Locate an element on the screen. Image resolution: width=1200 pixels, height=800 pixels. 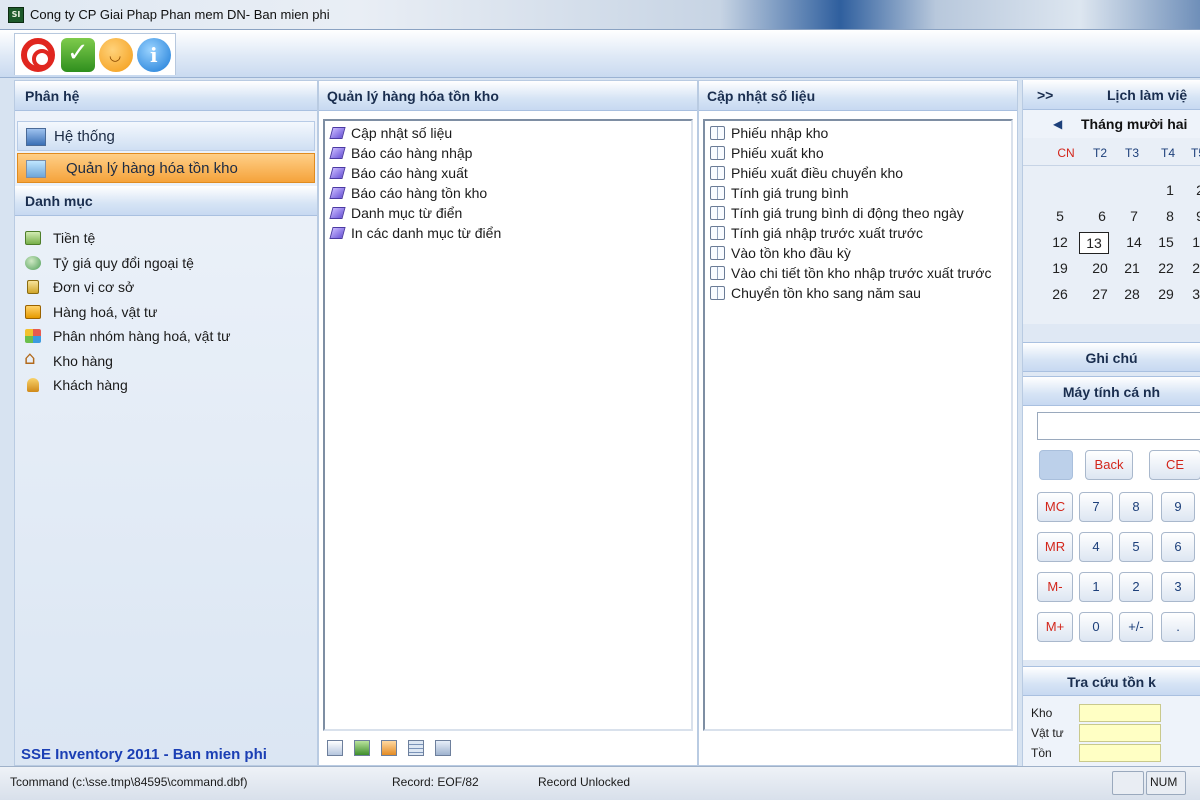
catalog-item-exchange-rate: Tỷ giá quy đổi ngoại tệ is located at coordinates (127, 264).